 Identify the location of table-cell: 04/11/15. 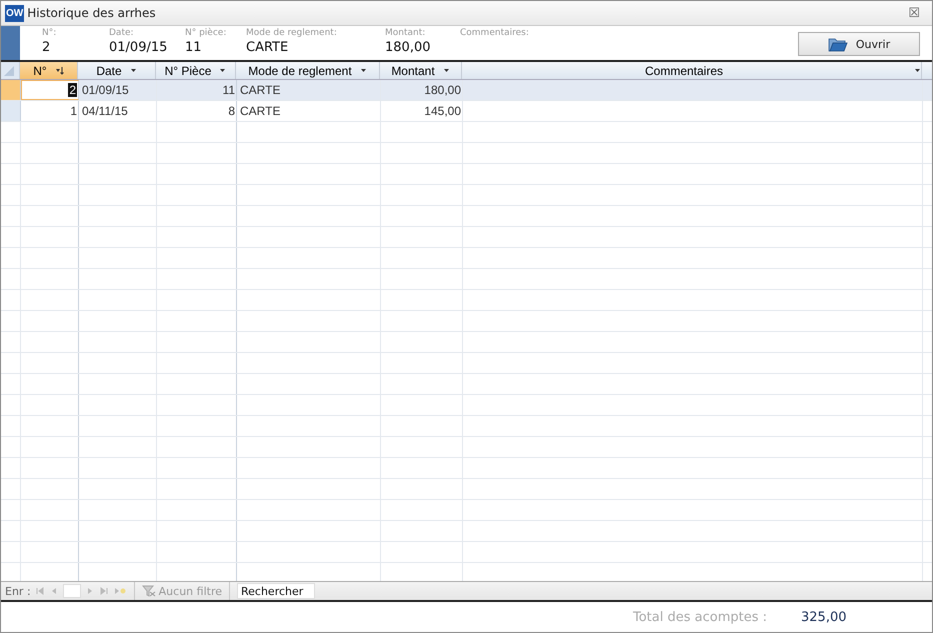
(105, 111).